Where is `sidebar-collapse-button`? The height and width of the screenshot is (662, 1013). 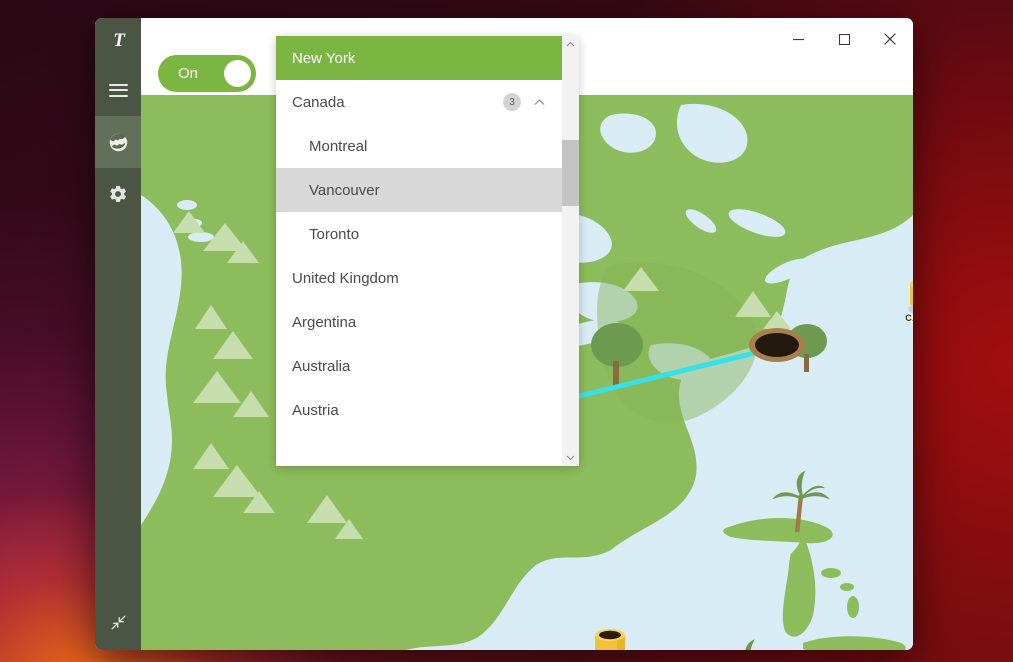 sidebar-collapse-button is located at coordinates (118, 622).